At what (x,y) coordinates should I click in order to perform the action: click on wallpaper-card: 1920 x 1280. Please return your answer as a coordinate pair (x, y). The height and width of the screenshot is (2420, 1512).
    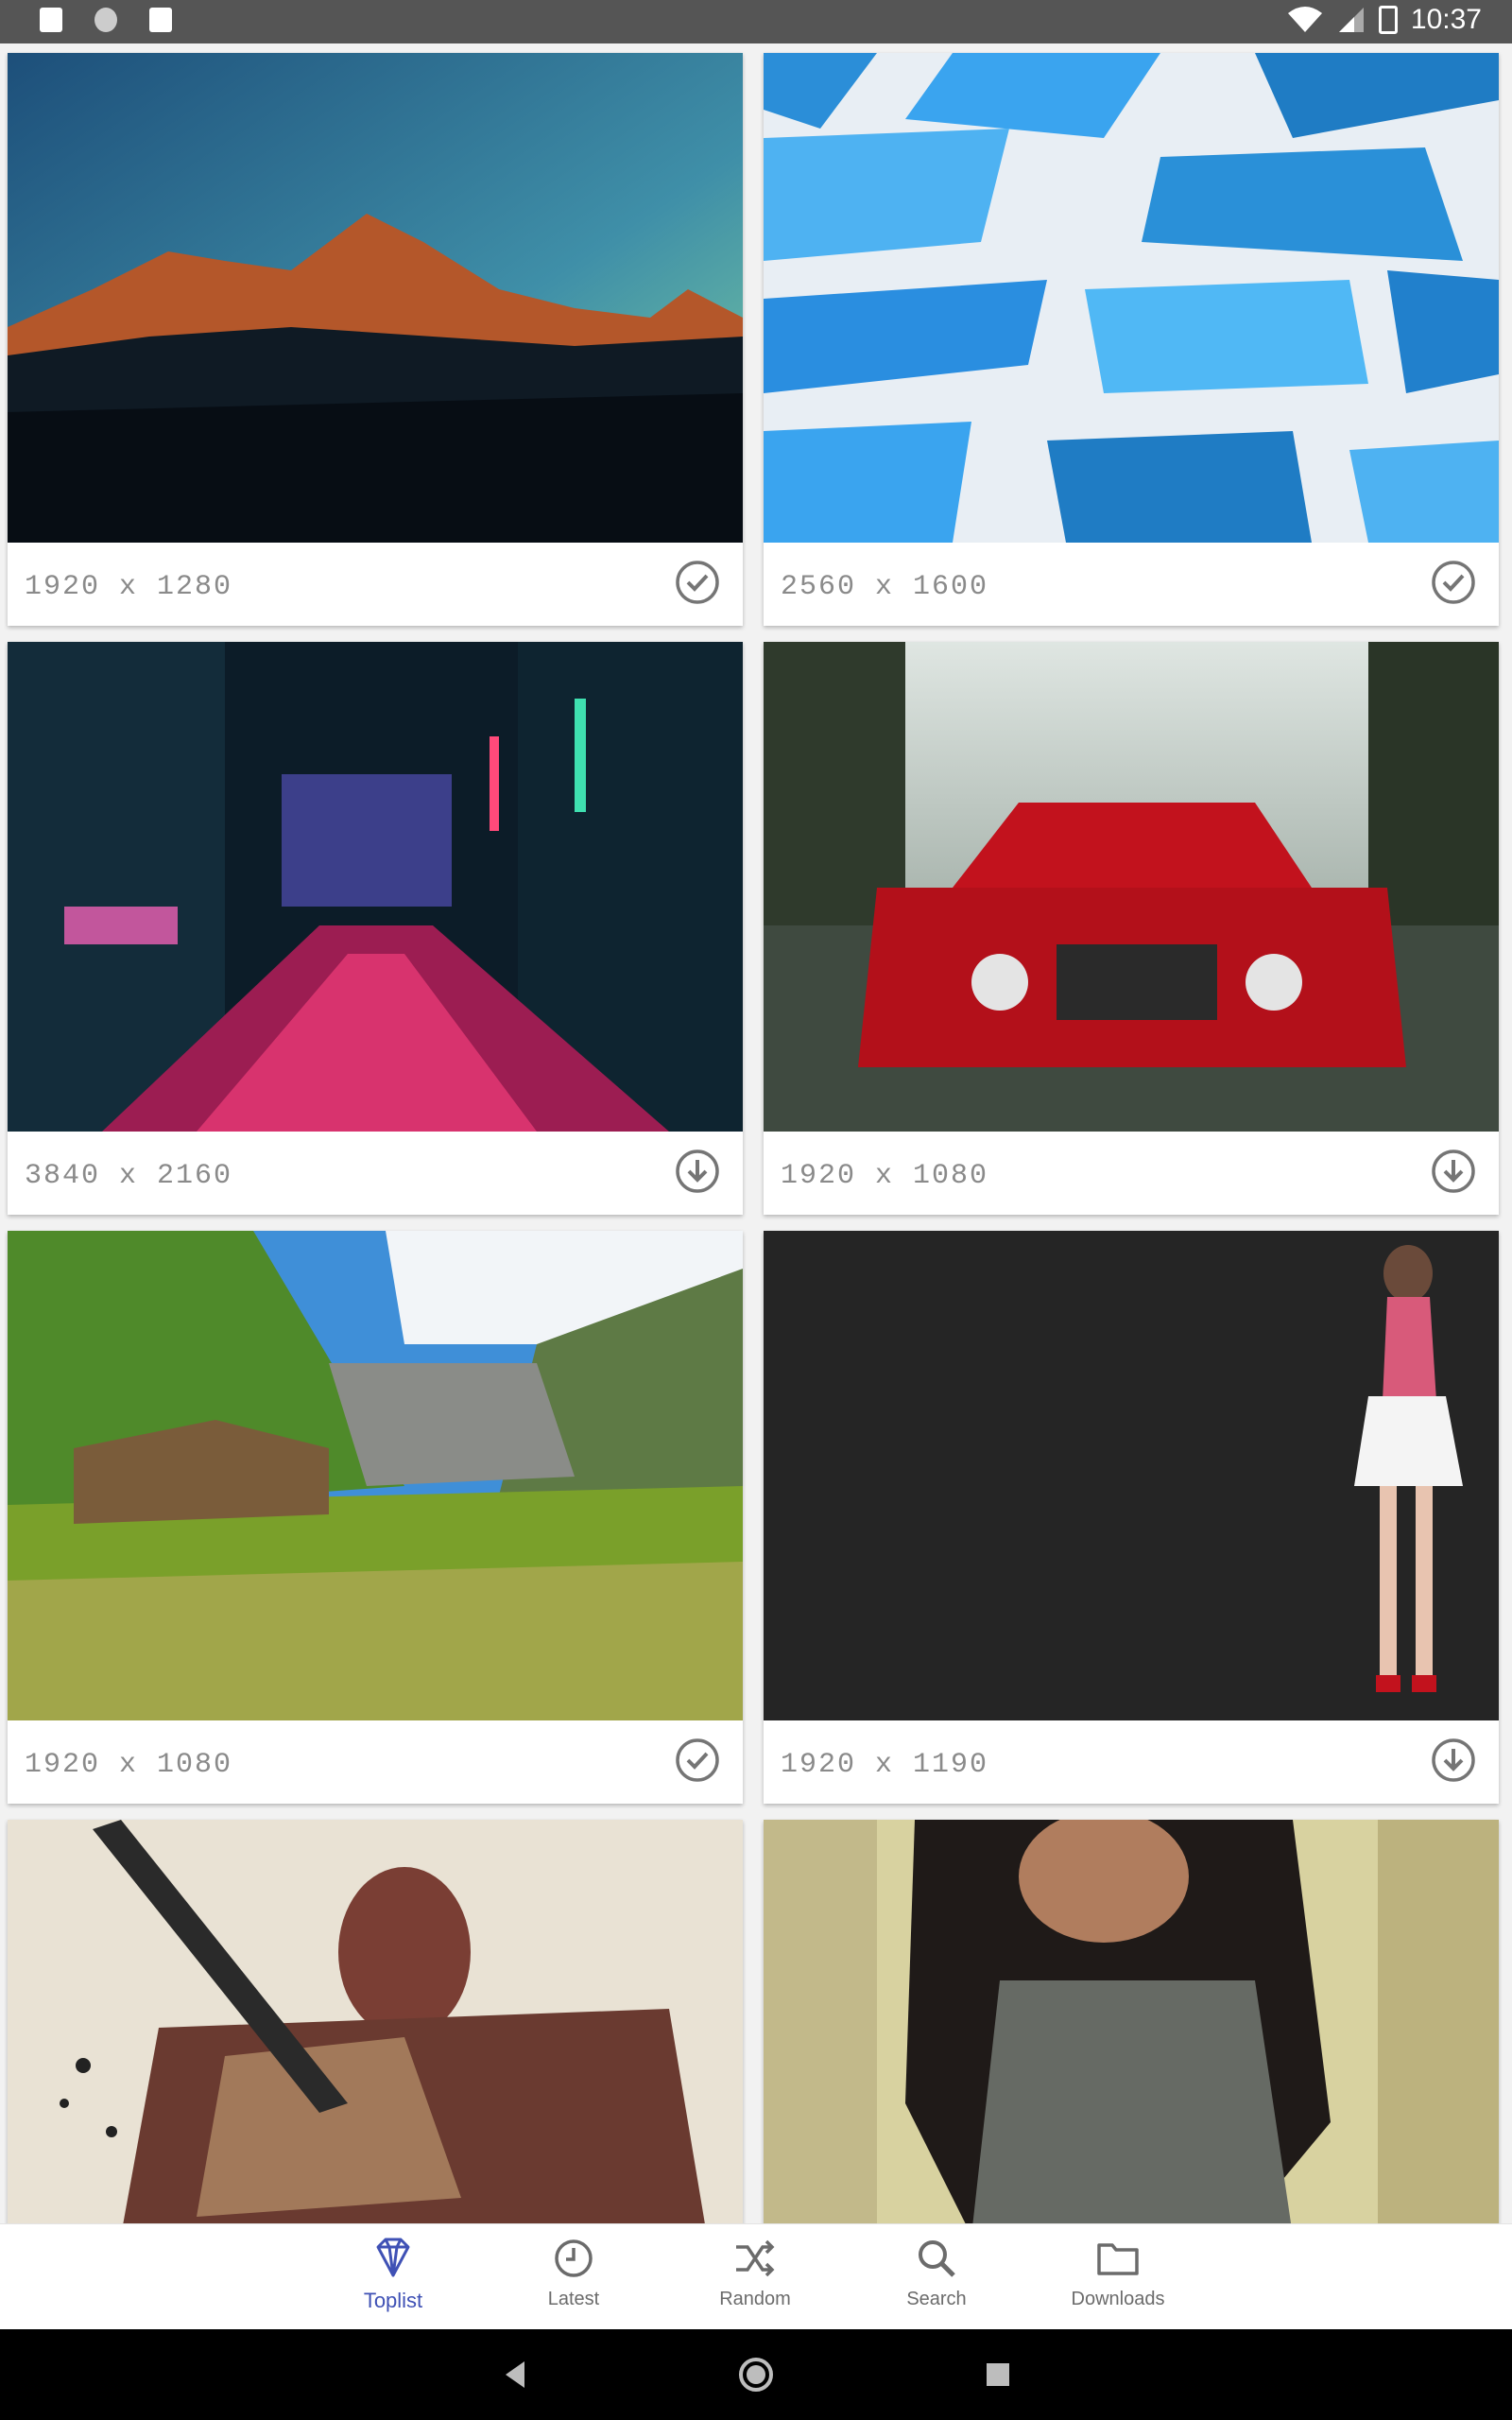
    Looking at the image, I should click on (375, 339).